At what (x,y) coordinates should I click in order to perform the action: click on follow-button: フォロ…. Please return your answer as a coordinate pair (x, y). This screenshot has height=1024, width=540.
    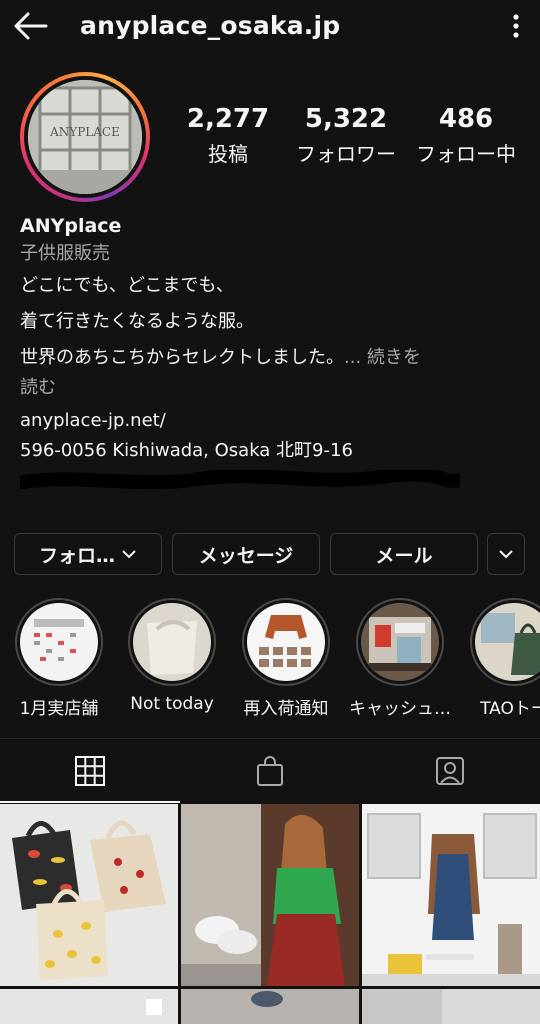
    Looking at the image, I should click on (88, 554).